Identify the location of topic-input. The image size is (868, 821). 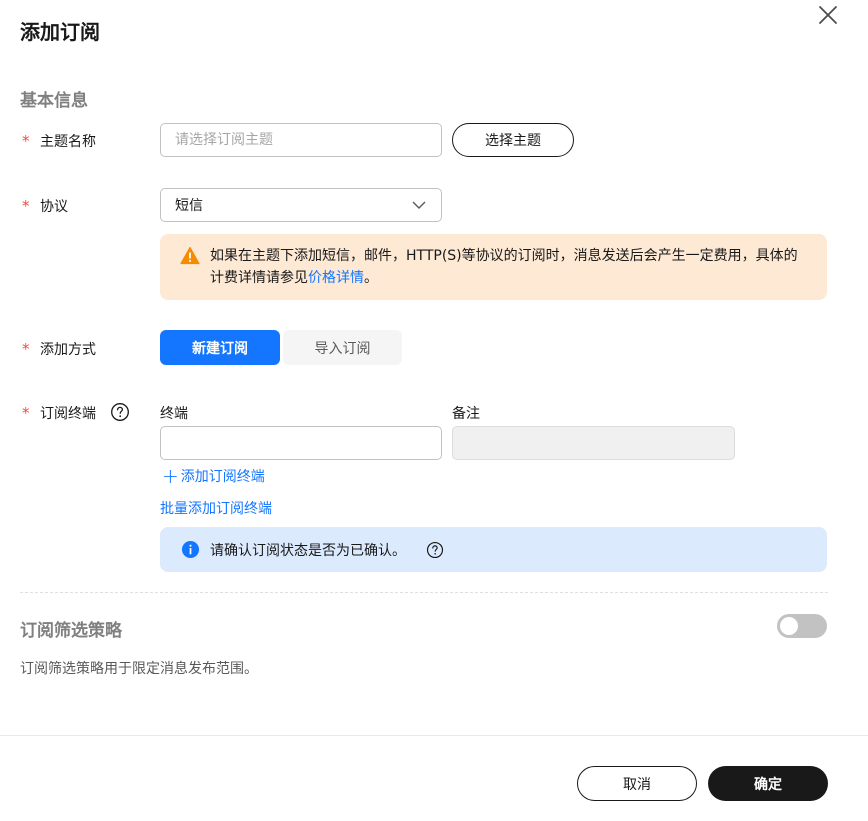
(301, 140).